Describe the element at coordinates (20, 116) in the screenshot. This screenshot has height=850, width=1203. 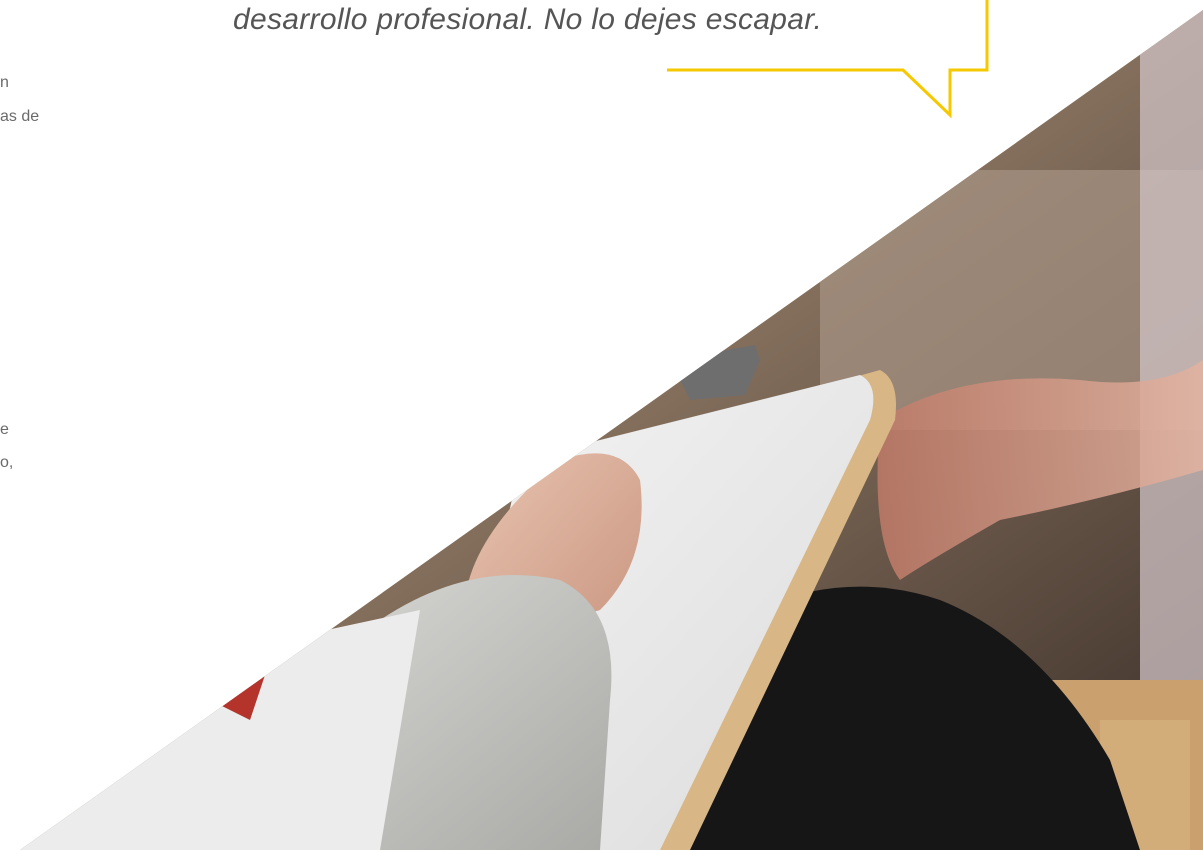
I see `side-text-line: as de` at that location.